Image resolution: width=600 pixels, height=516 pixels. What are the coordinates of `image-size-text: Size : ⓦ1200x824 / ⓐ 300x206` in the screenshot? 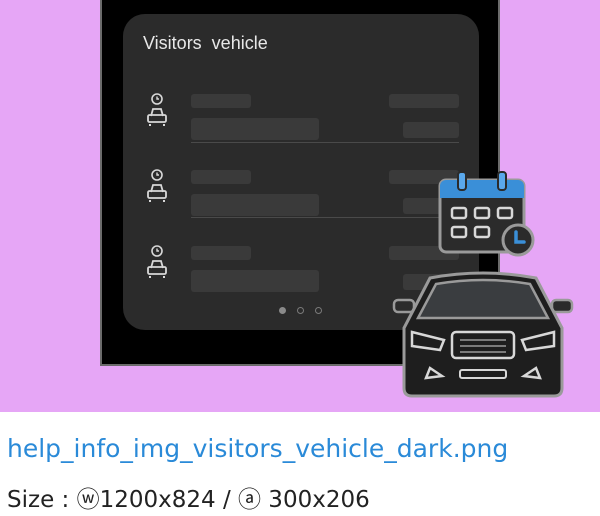 It's located at (188, 500).